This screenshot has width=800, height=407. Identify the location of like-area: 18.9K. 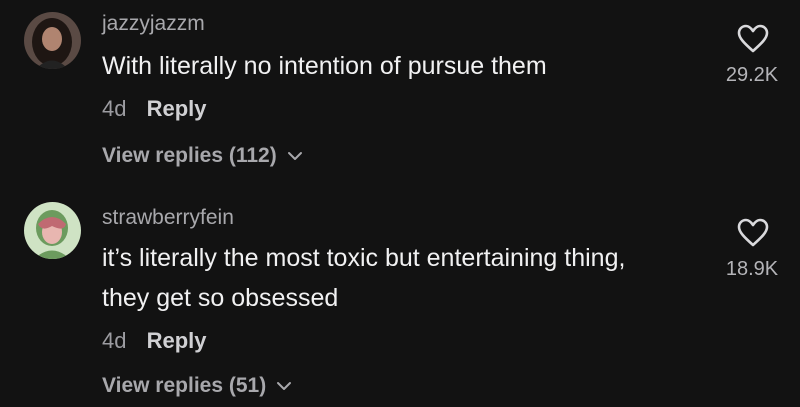
(752, 249).